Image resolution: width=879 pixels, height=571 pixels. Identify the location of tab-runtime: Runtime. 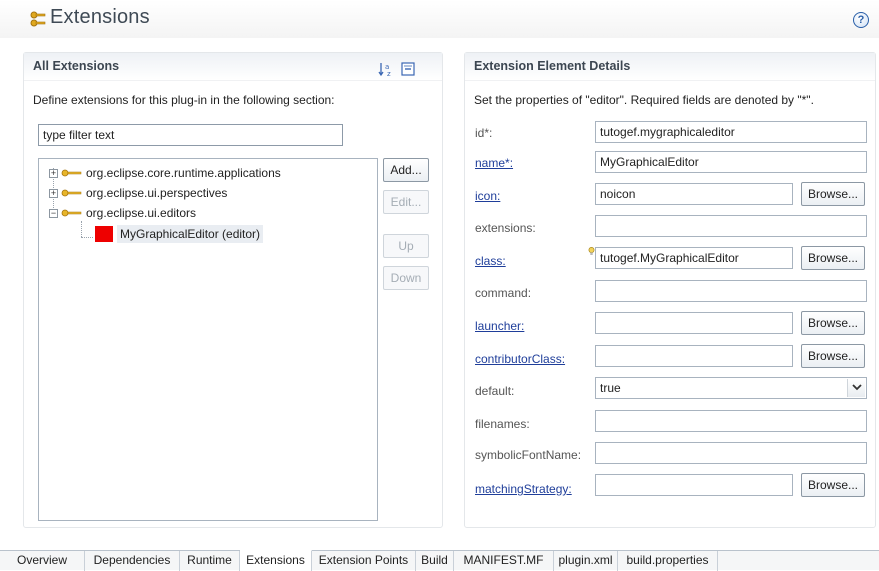
(210, 561).